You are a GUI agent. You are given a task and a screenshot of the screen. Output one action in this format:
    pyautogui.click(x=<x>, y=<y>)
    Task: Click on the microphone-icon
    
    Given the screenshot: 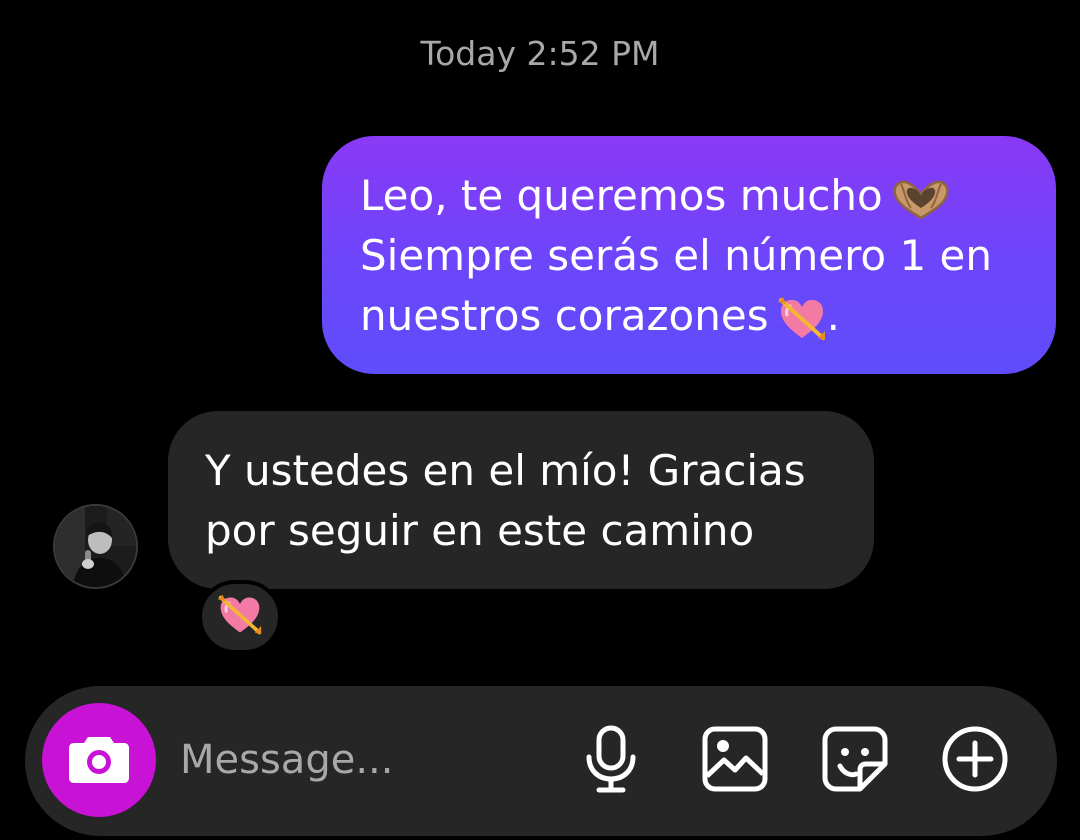 What is the action you would take?
    pyautogui.click(x=611, y=761)
    